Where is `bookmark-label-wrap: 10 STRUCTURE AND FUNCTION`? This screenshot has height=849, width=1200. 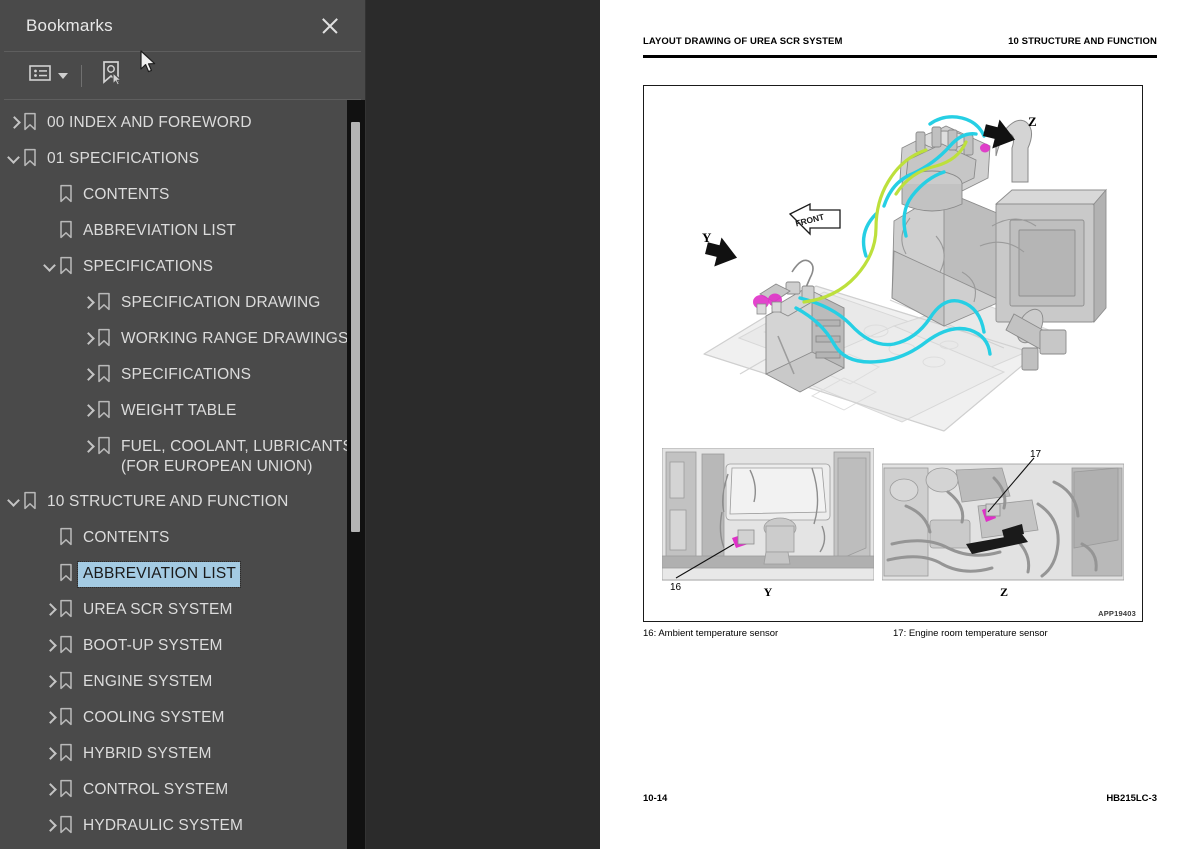
bookmark-label-wrap: 10 STRUCTURE AND FUNCTION is located at coordinates (167, 502).